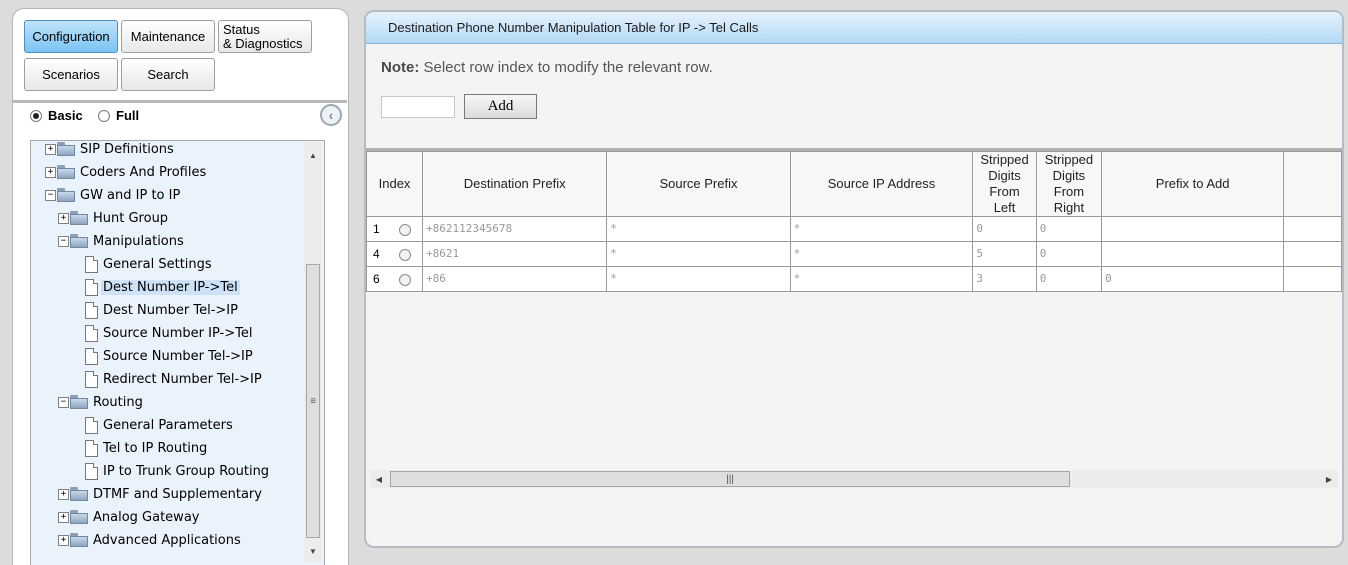  I want to click on scroll-left-arrow-icon: ◀, so click(379, 479).